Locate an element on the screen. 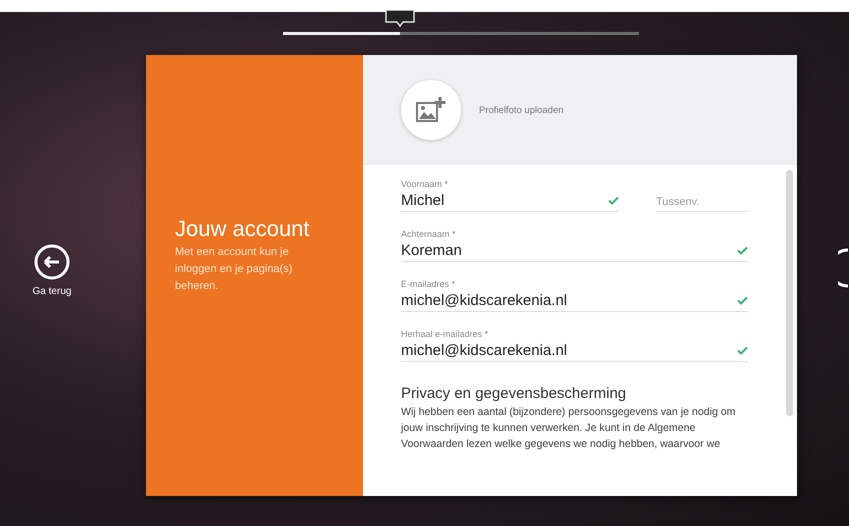 Image resolution: width=849 pixels, height=526 pixels. section-description: Met een account kun je inloggen en je pagina(s) beheren. is located at coordinates (234, 269).